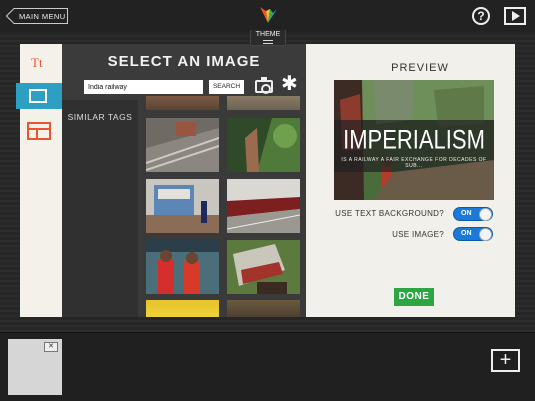 The image size is (535, 401). What do you see at coordinates (38, 96) in the screenshot?
I see `image-icon` at bounding box center [38, 96].